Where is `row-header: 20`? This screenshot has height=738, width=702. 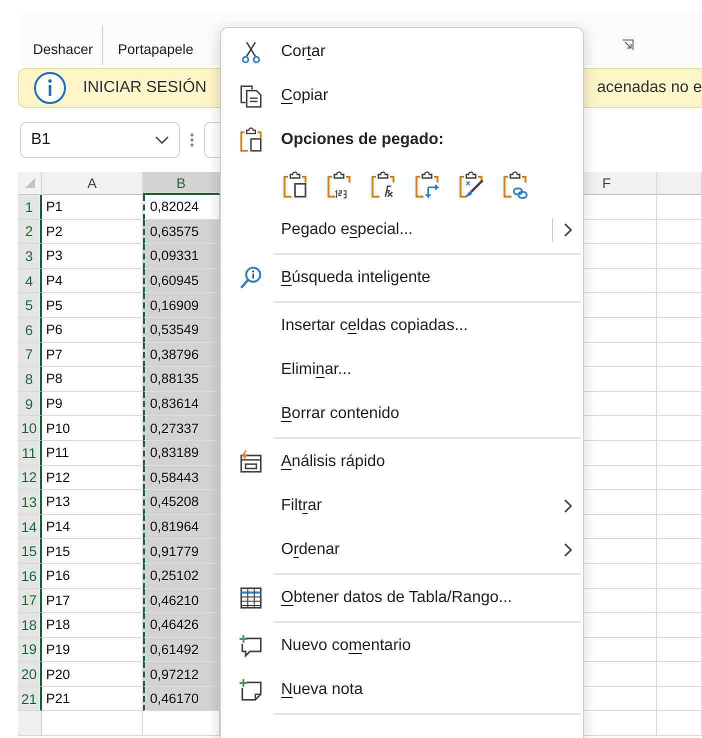
row-header: 20 is located at coordinates (30, 674).